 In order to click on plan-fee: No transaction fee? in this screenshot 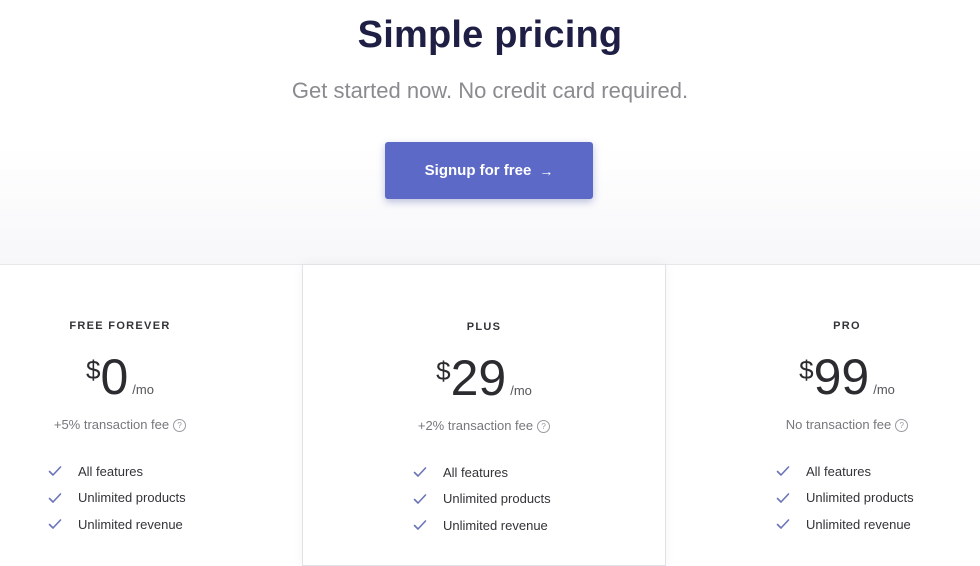, I will do `click(823, 424)`.